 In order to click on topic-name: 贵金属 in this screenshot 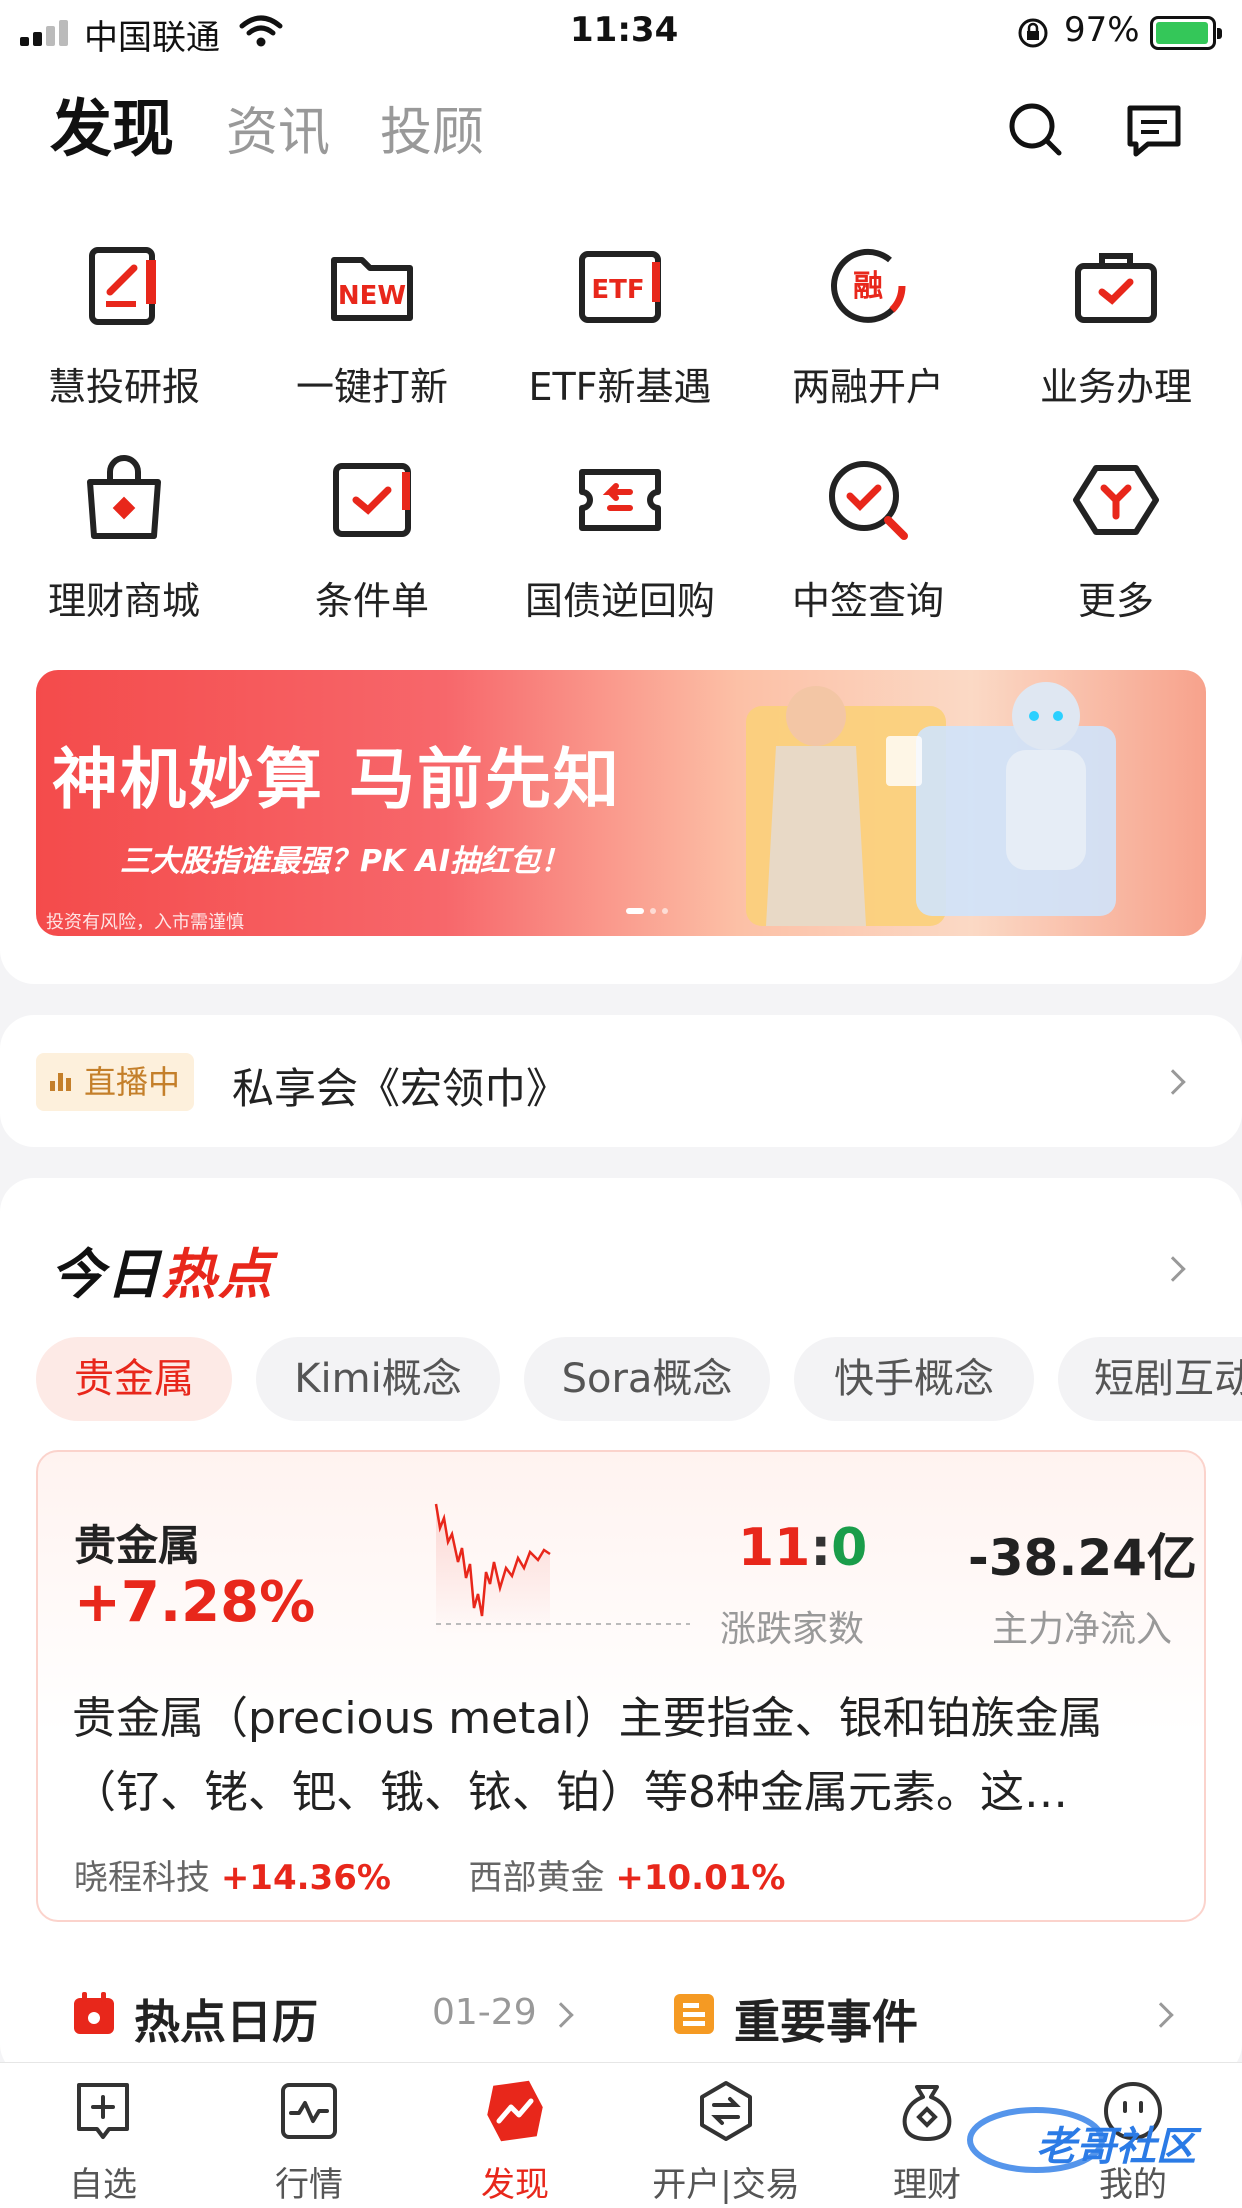, I will do `click(137, 1545)`.